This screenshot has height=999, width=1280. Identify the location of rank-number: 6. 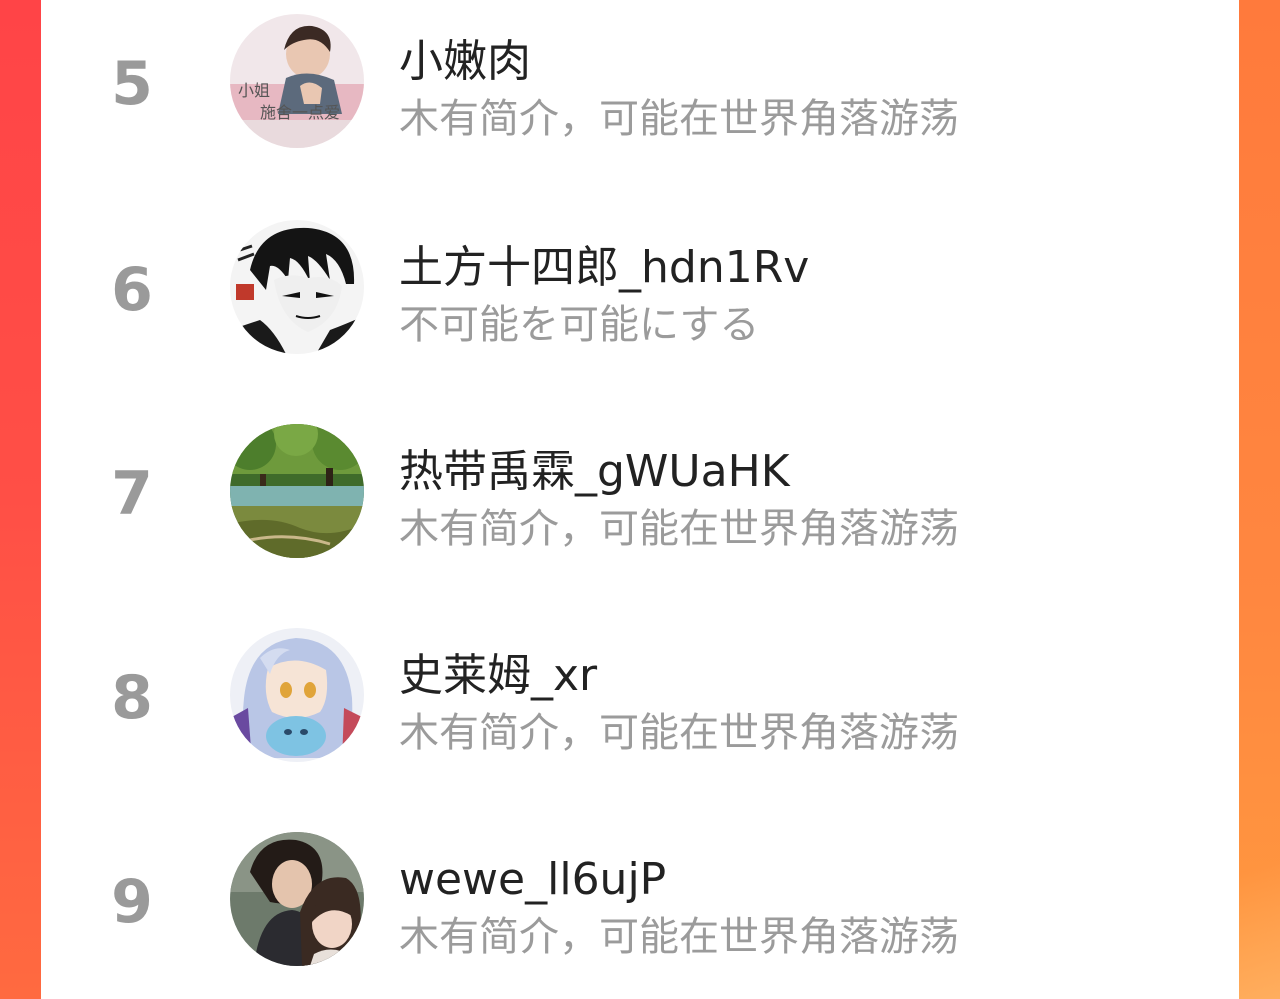
(132, 290).